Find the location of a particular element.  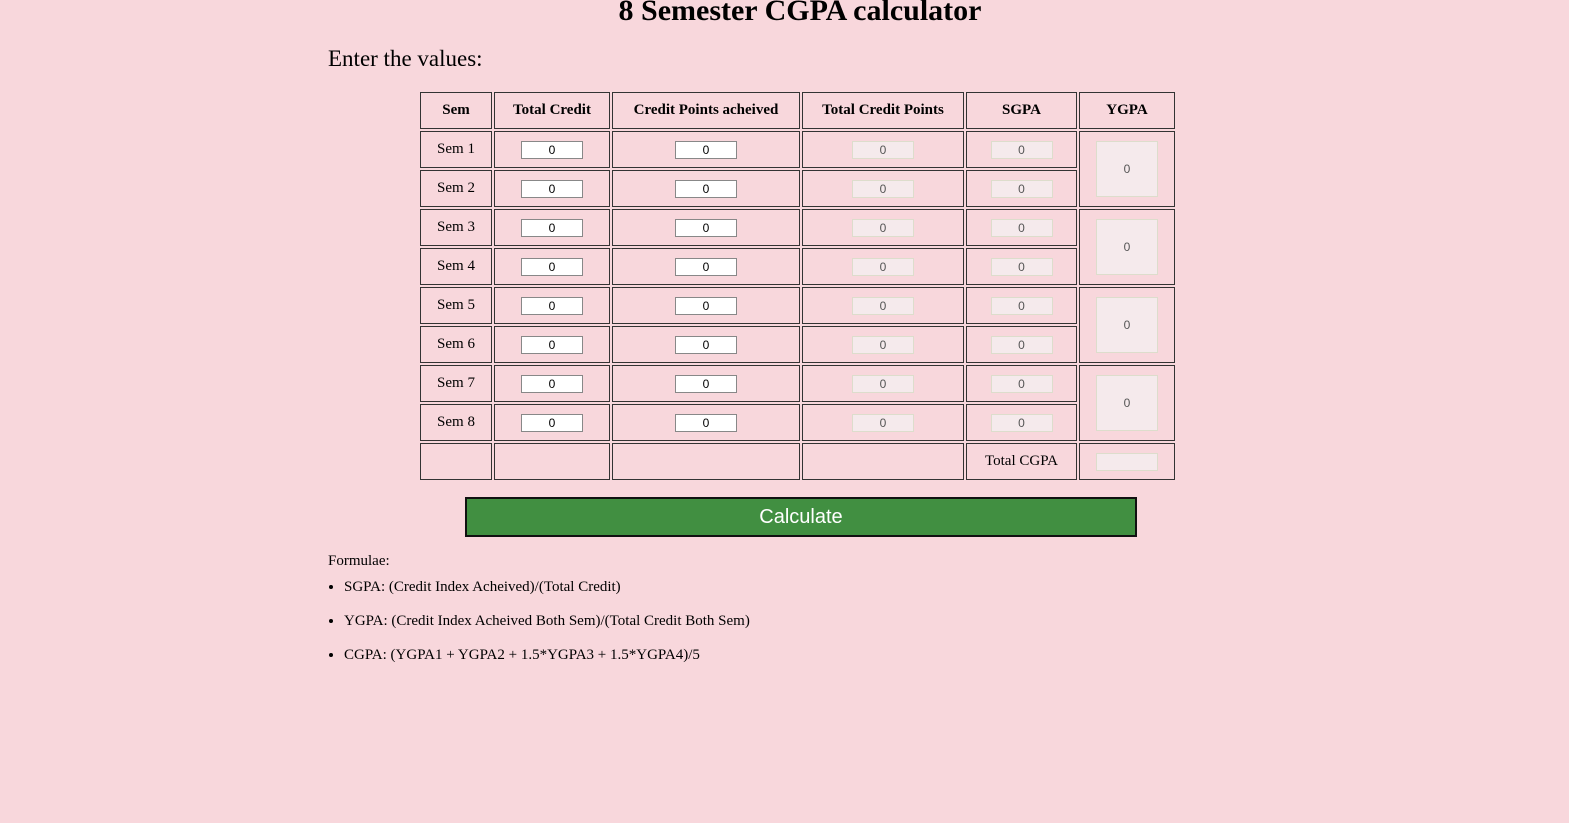

calculate-button: Calculate is located at coordinates (801, 517).